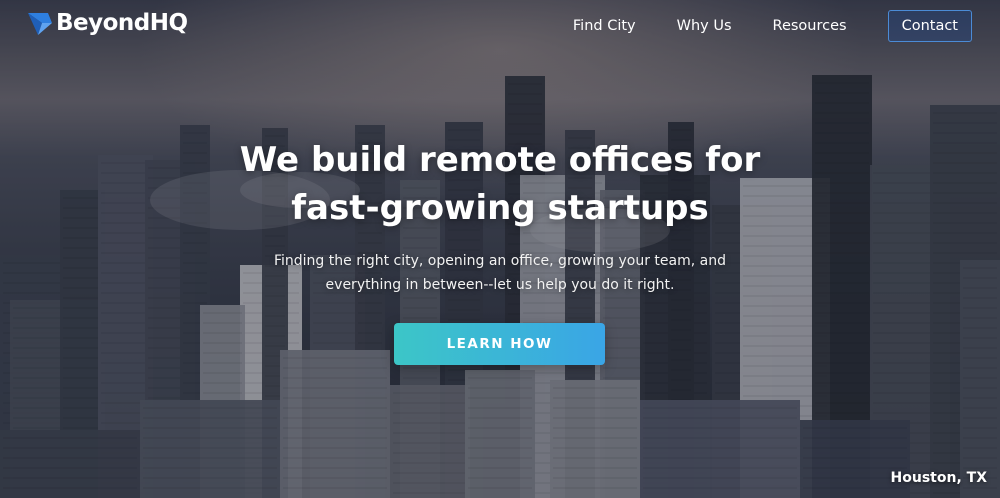 The width and height of the screenshot is (1000, 498). Describe the element at coordinates (500, 160) in the screenshot. I see `headline-line-1: We build remote offices for` at that location.